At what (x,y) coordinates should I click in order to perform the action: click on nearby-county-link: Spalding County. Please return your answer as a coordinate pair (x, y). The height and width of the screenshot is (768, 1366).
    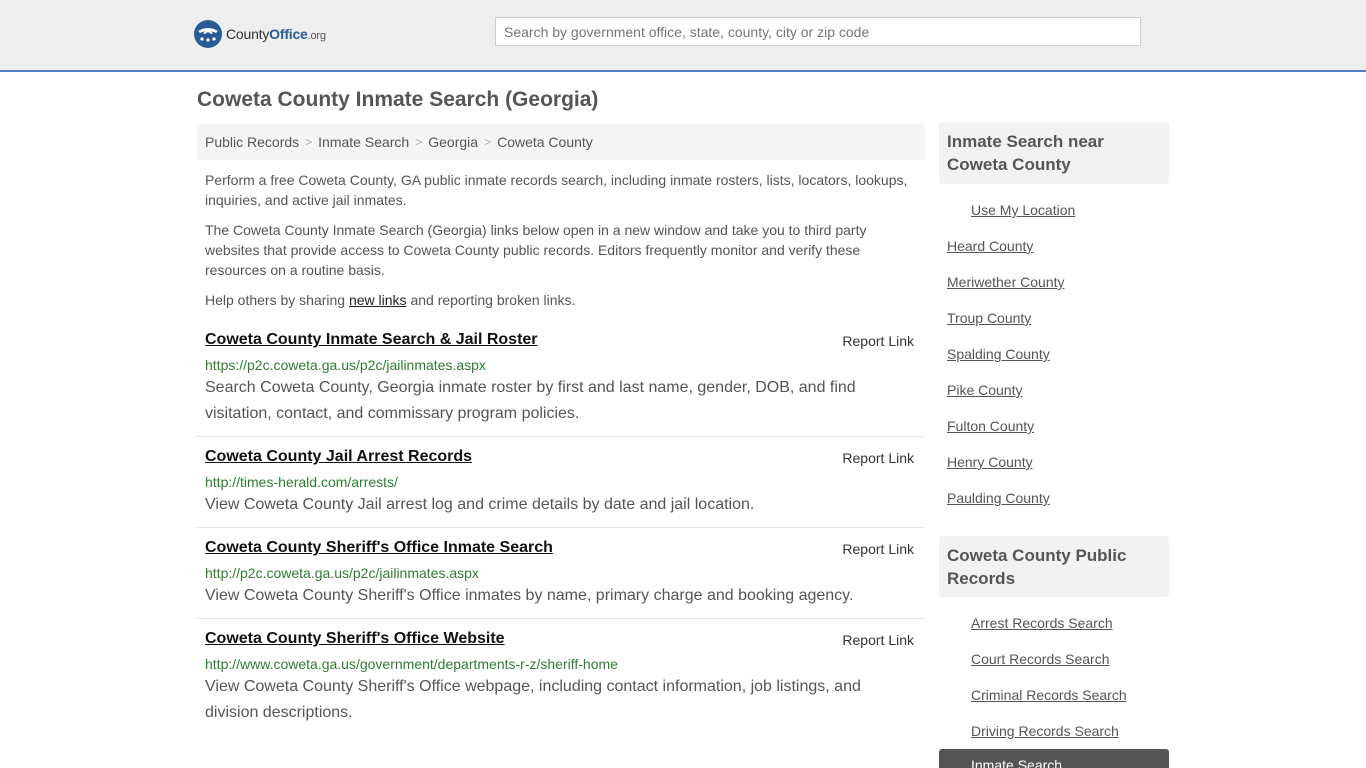
    Looking at the image, I should click on (998, 354).